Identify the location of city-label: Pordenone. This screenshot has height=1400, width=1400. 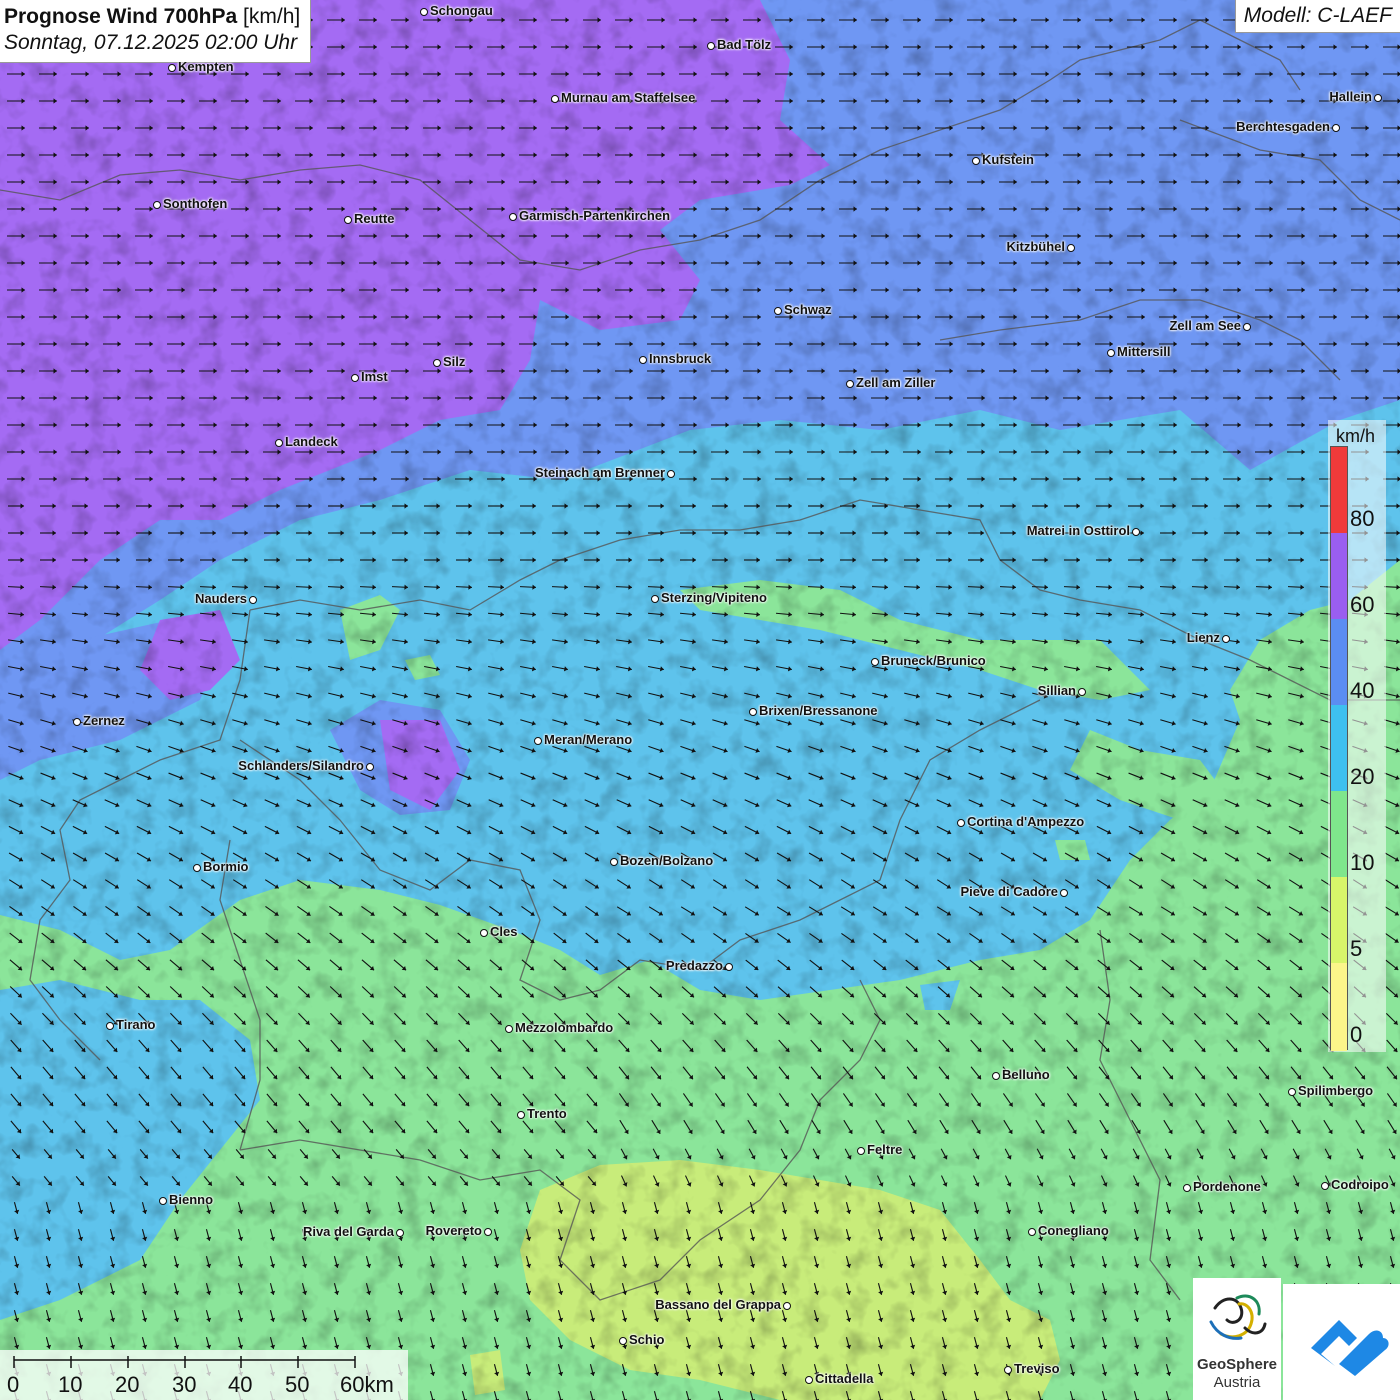
(1227, 1186).